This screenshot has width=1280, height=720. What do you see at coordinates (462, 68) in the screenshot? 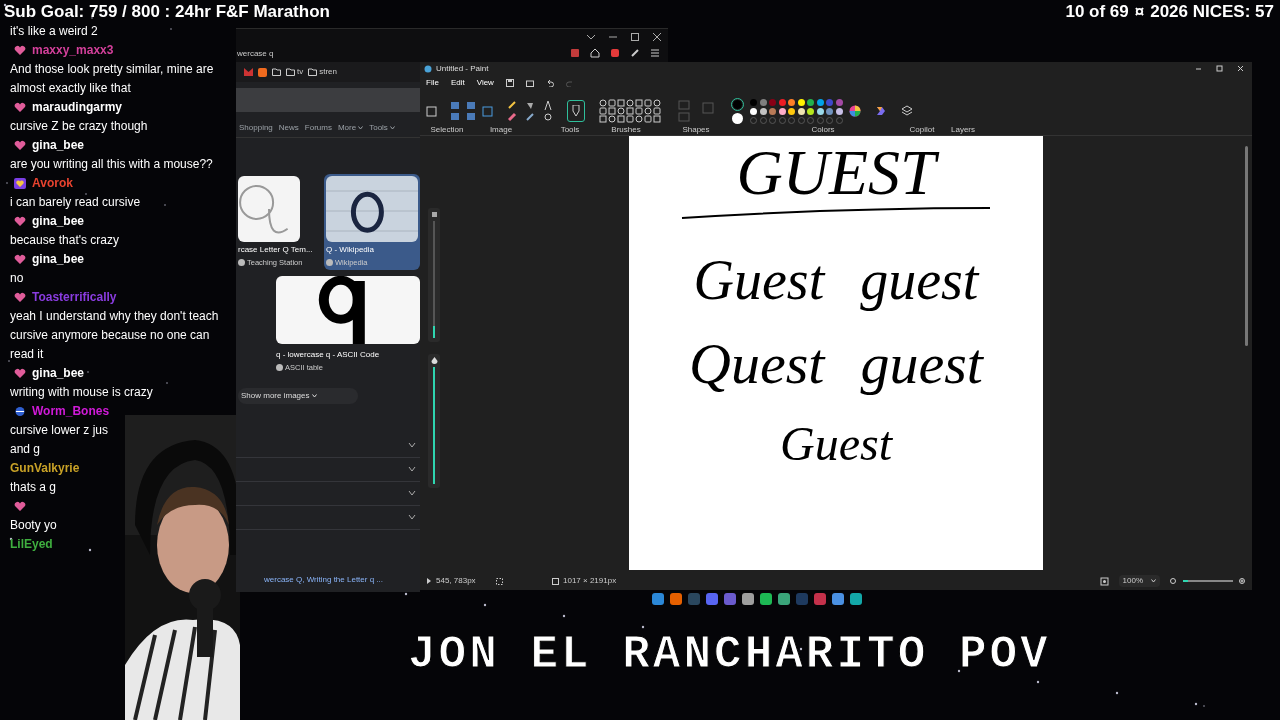
I see `window-title: Untitled - Paint` at bounding box center [462, 68].